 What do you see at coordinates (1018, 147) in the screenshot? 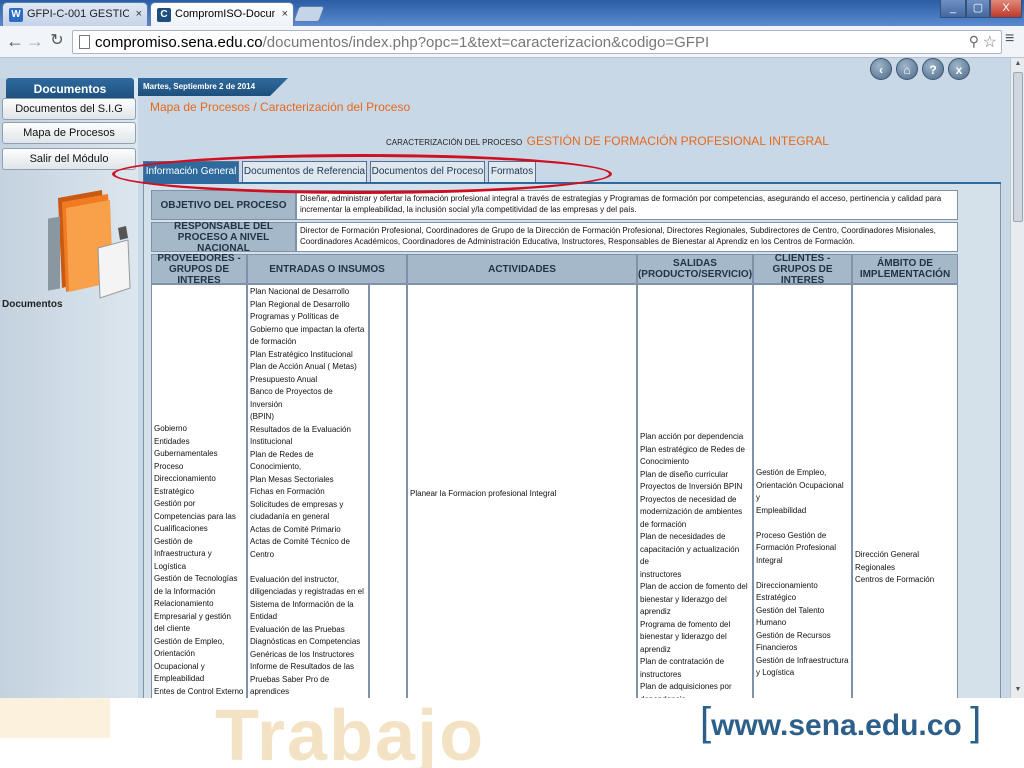
I see `scroll-thumb` at bounding box center [1018, 147].